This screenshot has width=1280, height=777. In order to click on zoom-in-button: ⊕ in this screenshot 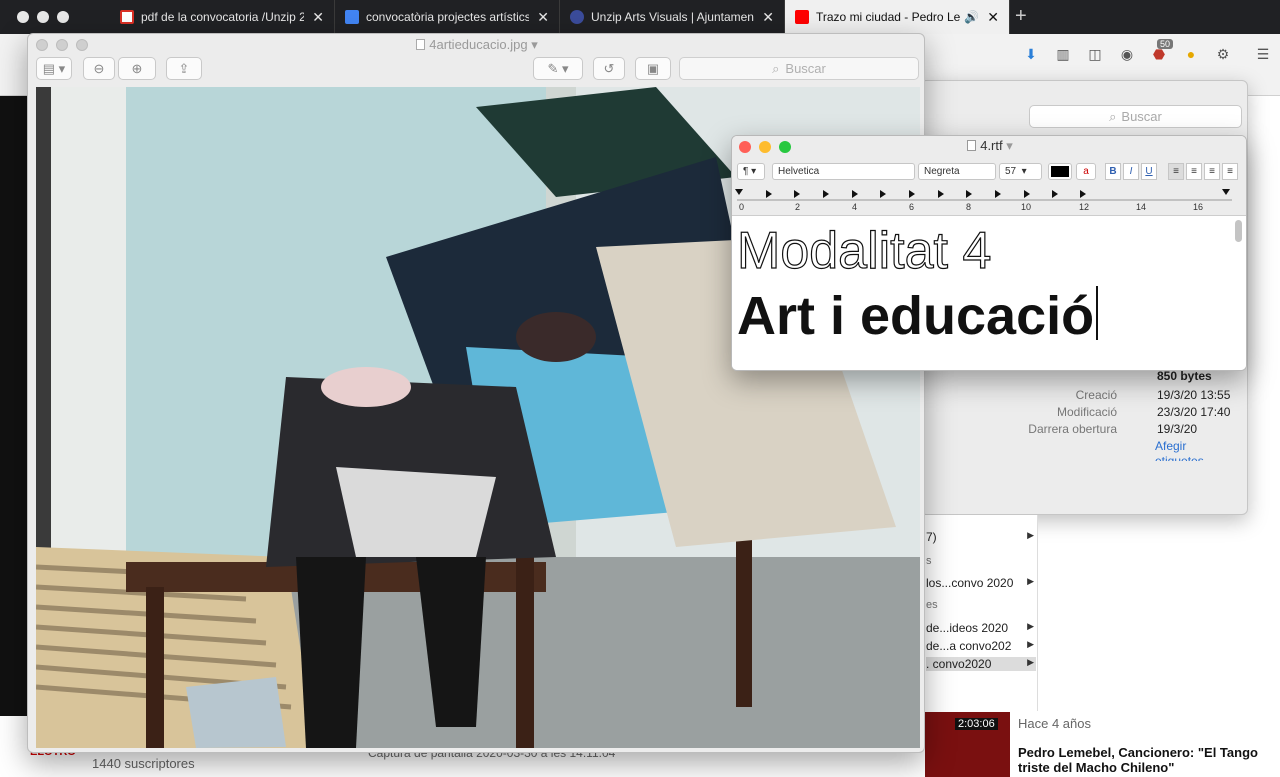, I will do `click(137, 68)`.